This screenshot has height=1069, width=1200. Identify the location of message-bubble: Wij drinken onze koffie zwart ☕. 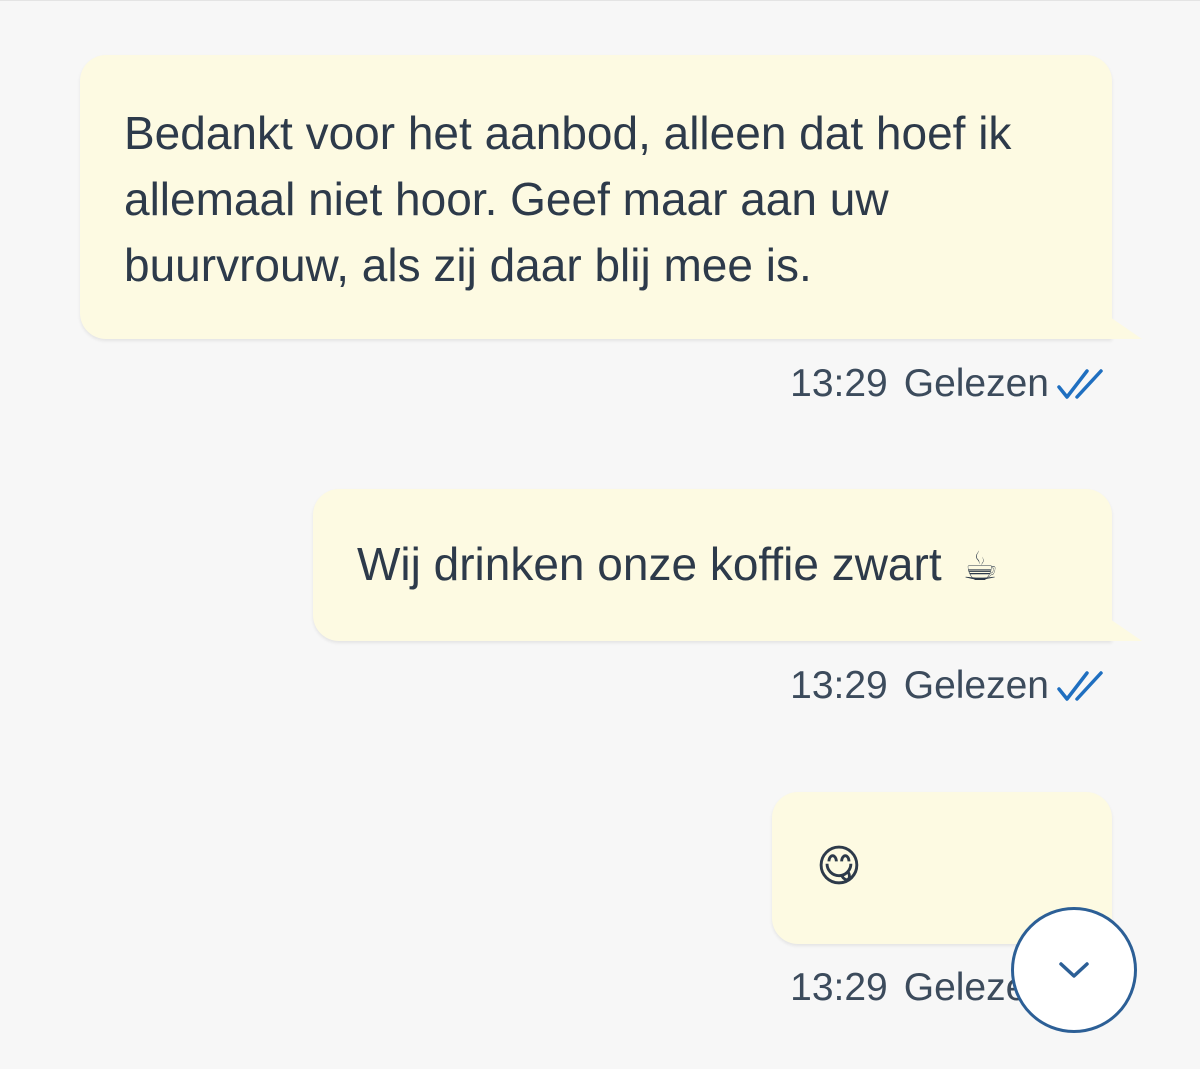
(712, 565).